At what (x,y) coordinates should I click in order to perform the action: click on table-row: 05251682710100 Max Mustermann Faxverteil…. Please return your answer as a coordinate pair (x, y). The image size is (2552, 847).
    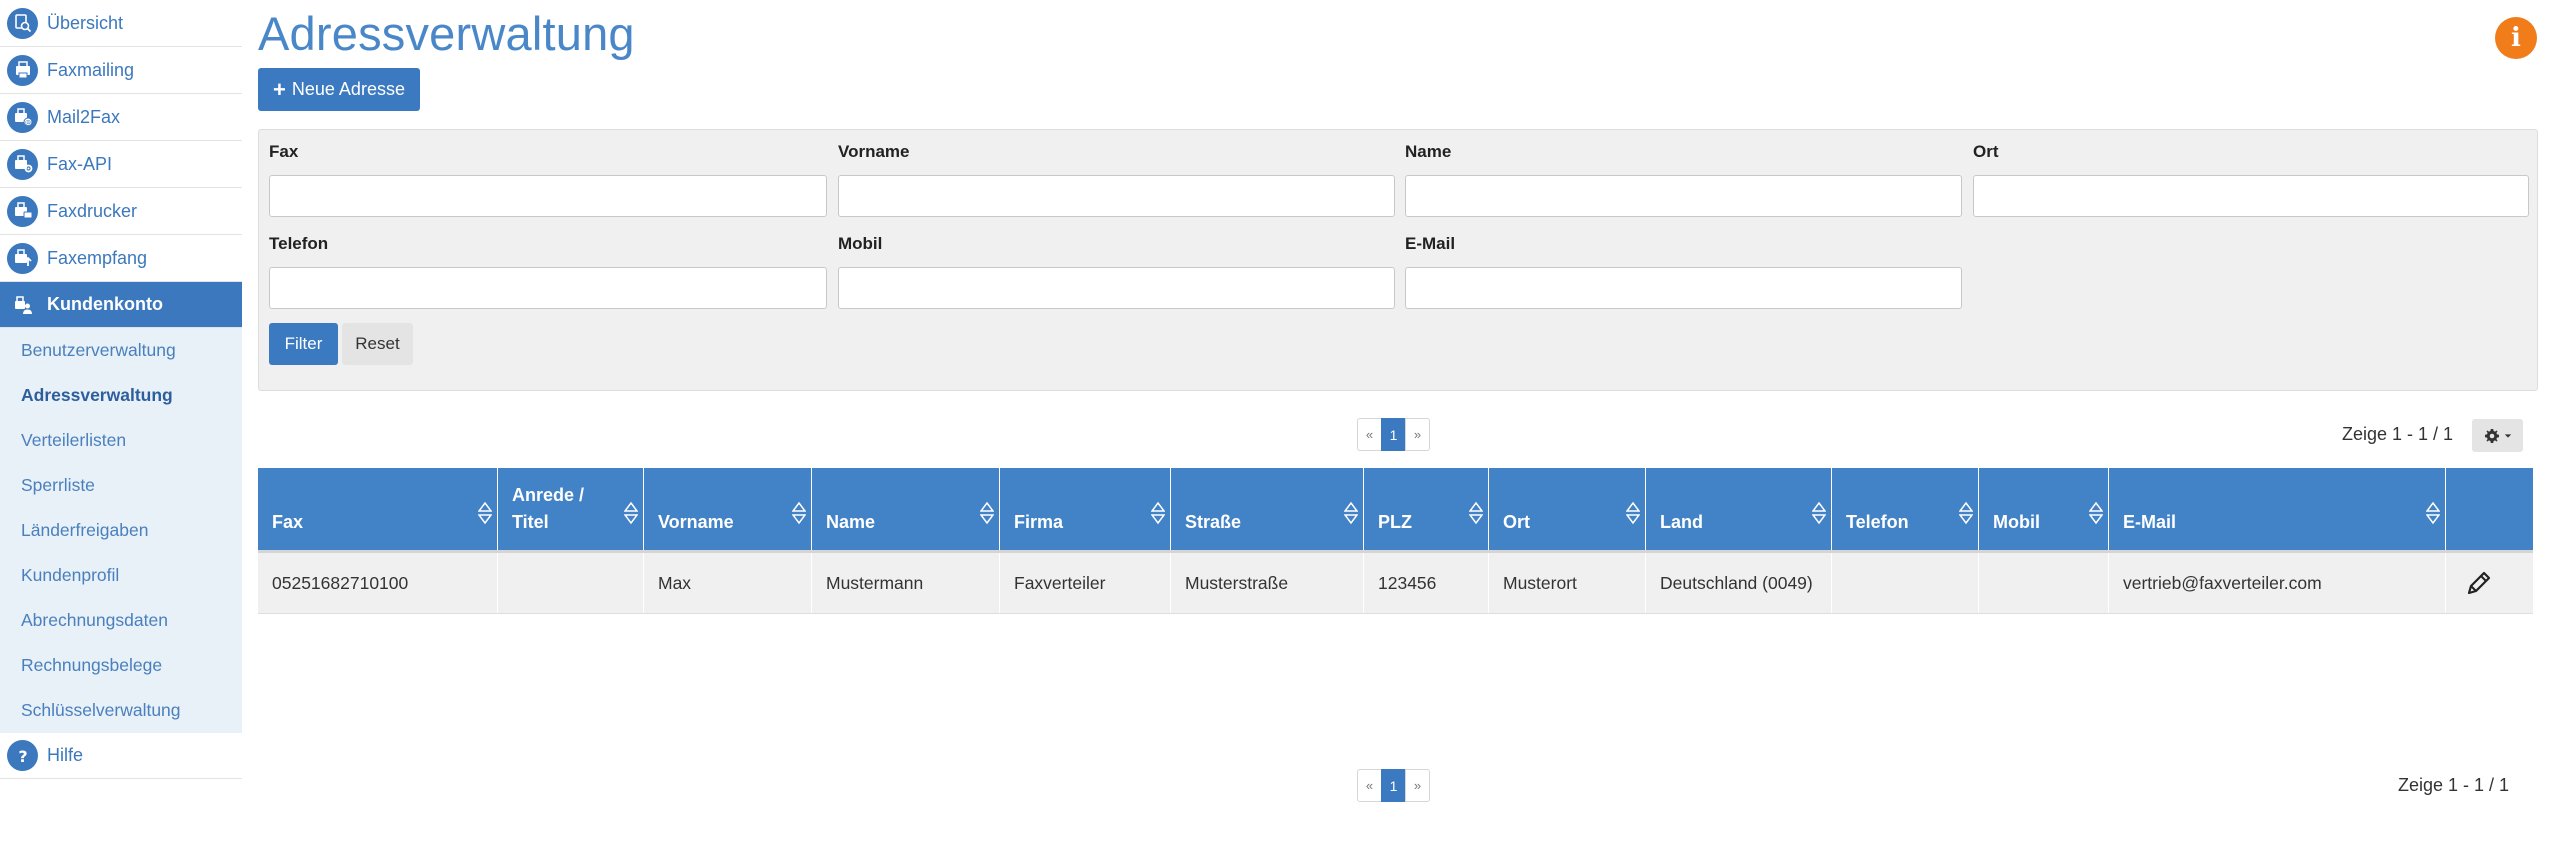
    Looking at the image, I should click on (1395, 582).